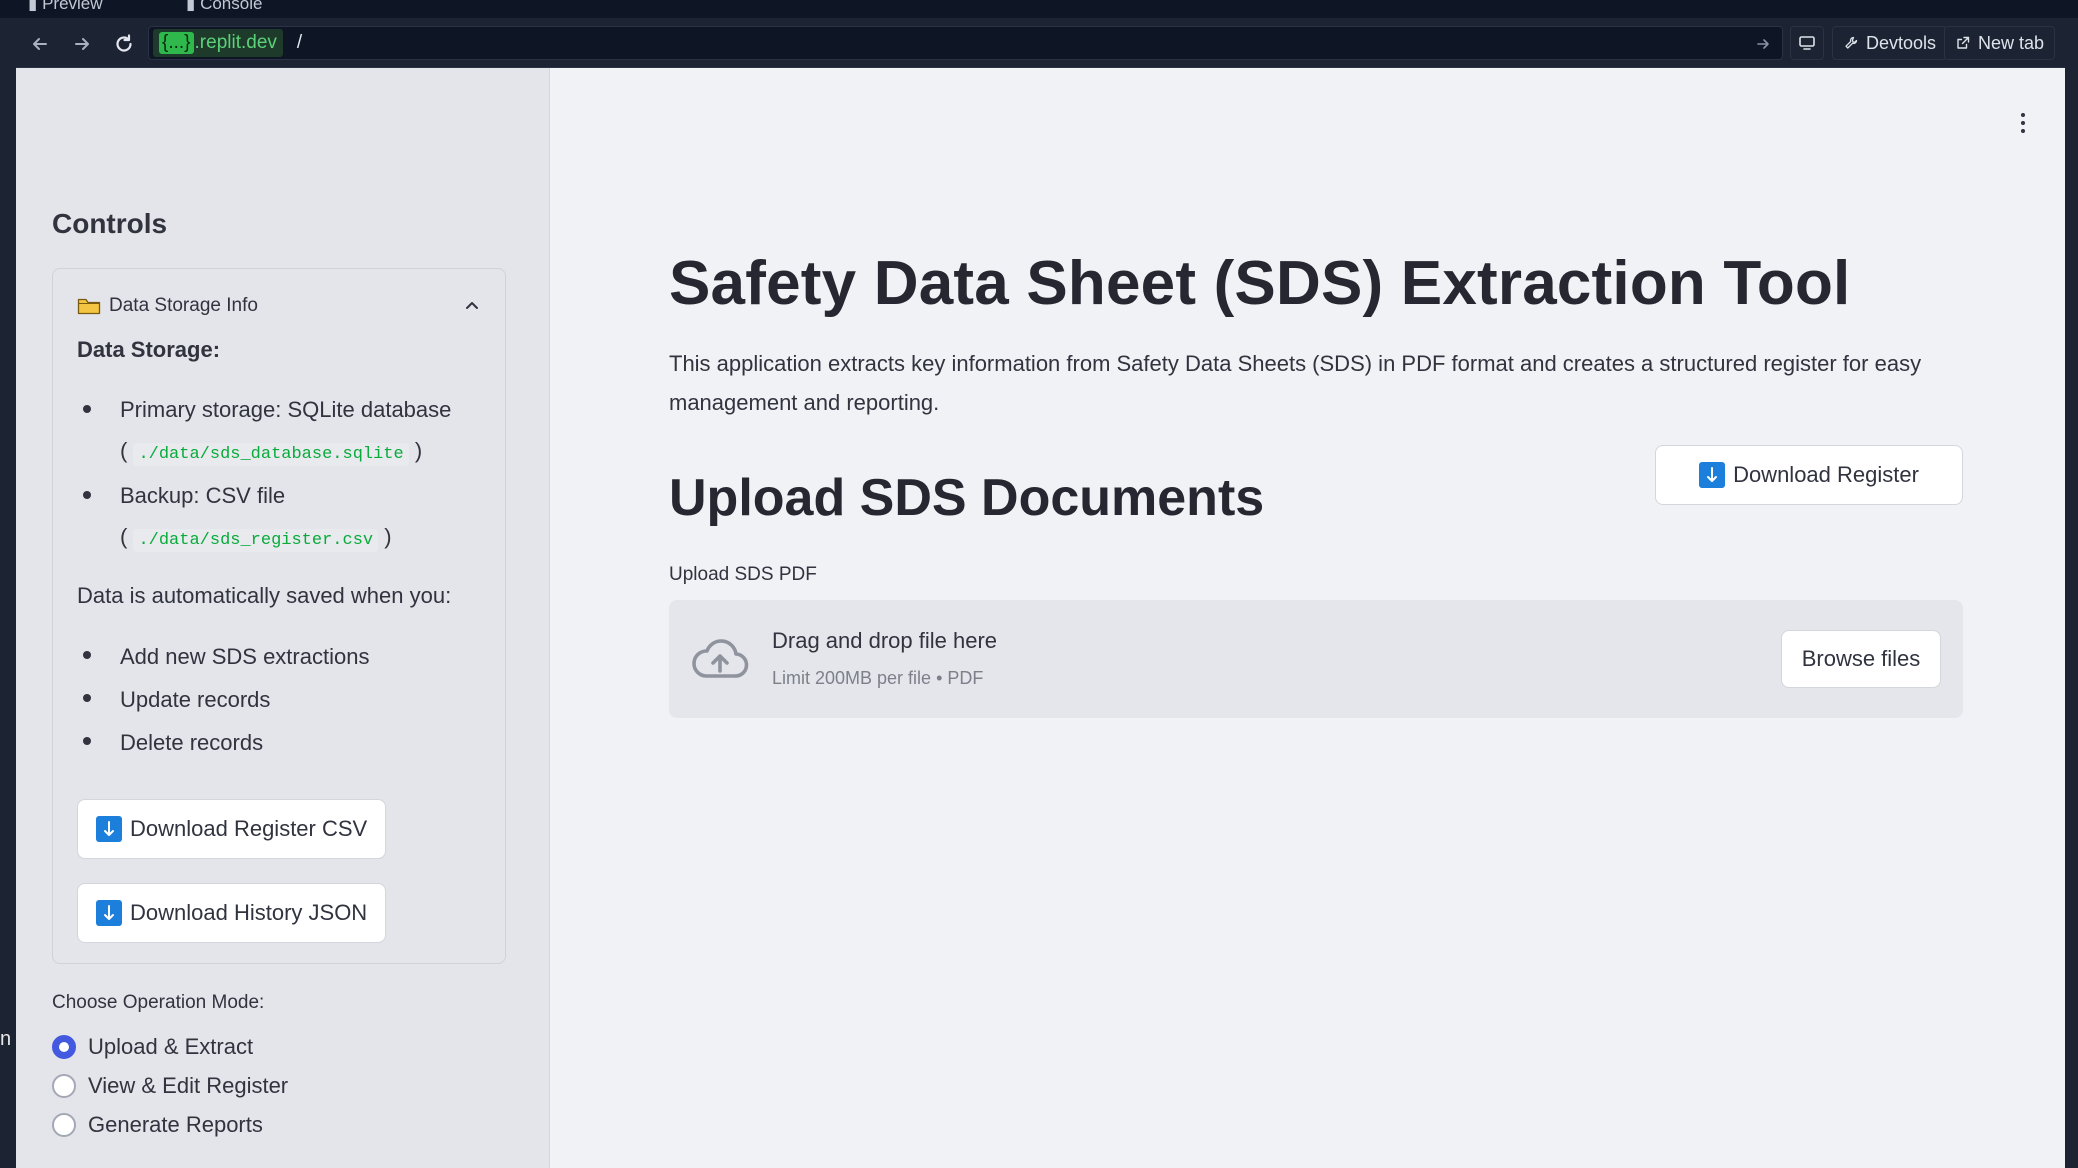  Describe the element at coordinates (2023, 123) in the screenshot. I see `more-options-icon` at that location.